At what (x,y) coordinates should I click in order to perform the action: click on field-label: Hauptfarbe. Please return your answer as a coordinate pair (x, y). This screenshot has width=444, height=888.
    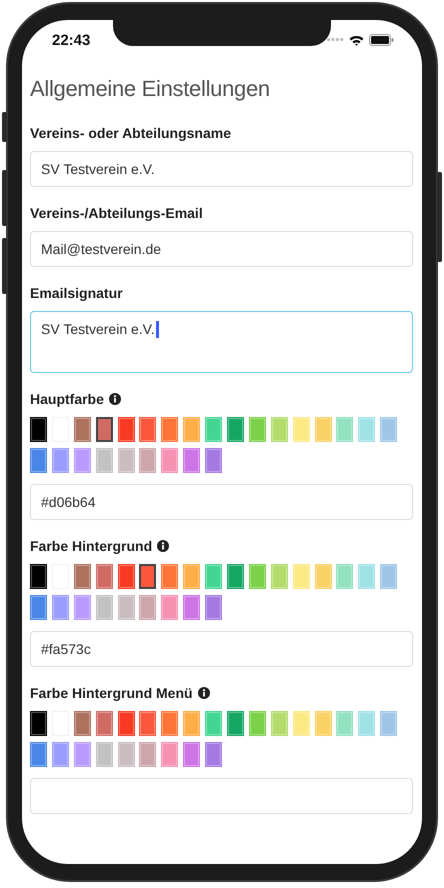
    Looking at the image, I should click on (67, 399).